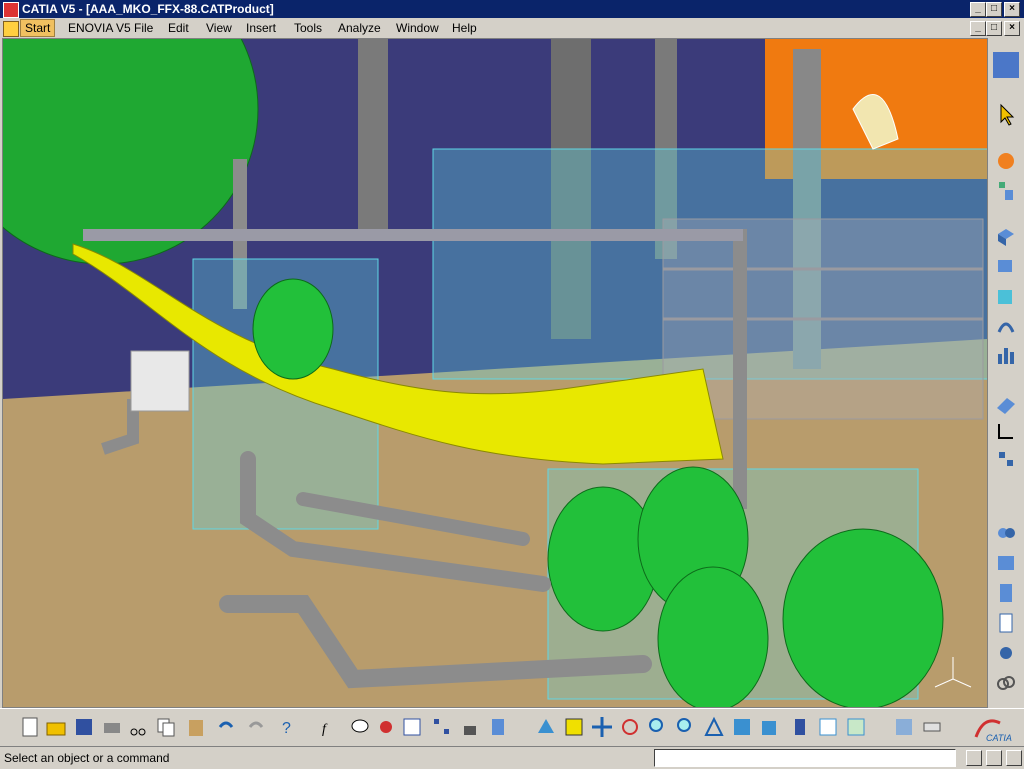 This screenshot has width=1024, height=769. I want to click on overhead-pipe, so click(413, 235).